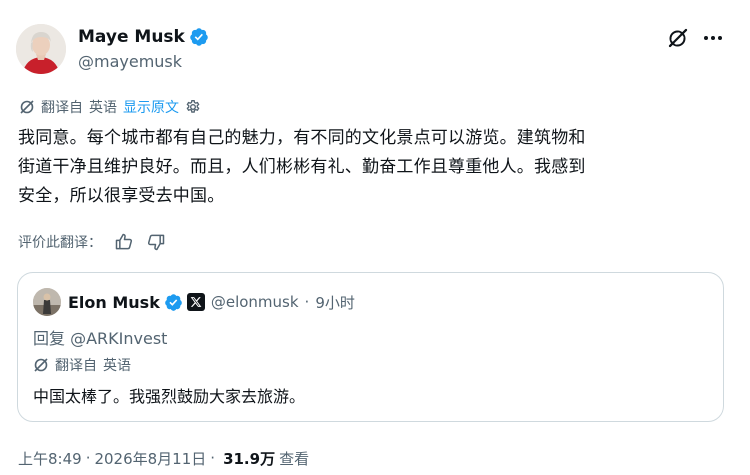 Image resolution: width=750 pixels, height=475 pixels. I want to click on tweet-text-line: 安全，所以很享受去中国。, so click(121, 196).